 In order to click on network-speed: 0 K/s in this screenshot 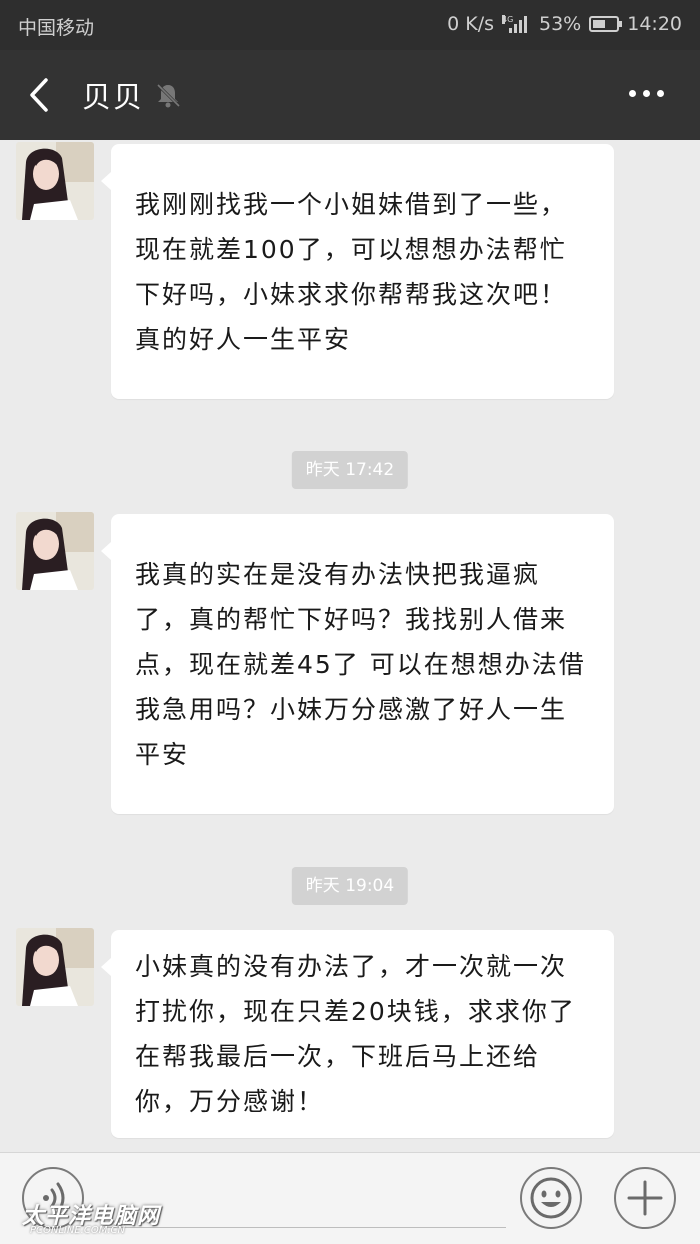, I will do `click(470, 24)`.